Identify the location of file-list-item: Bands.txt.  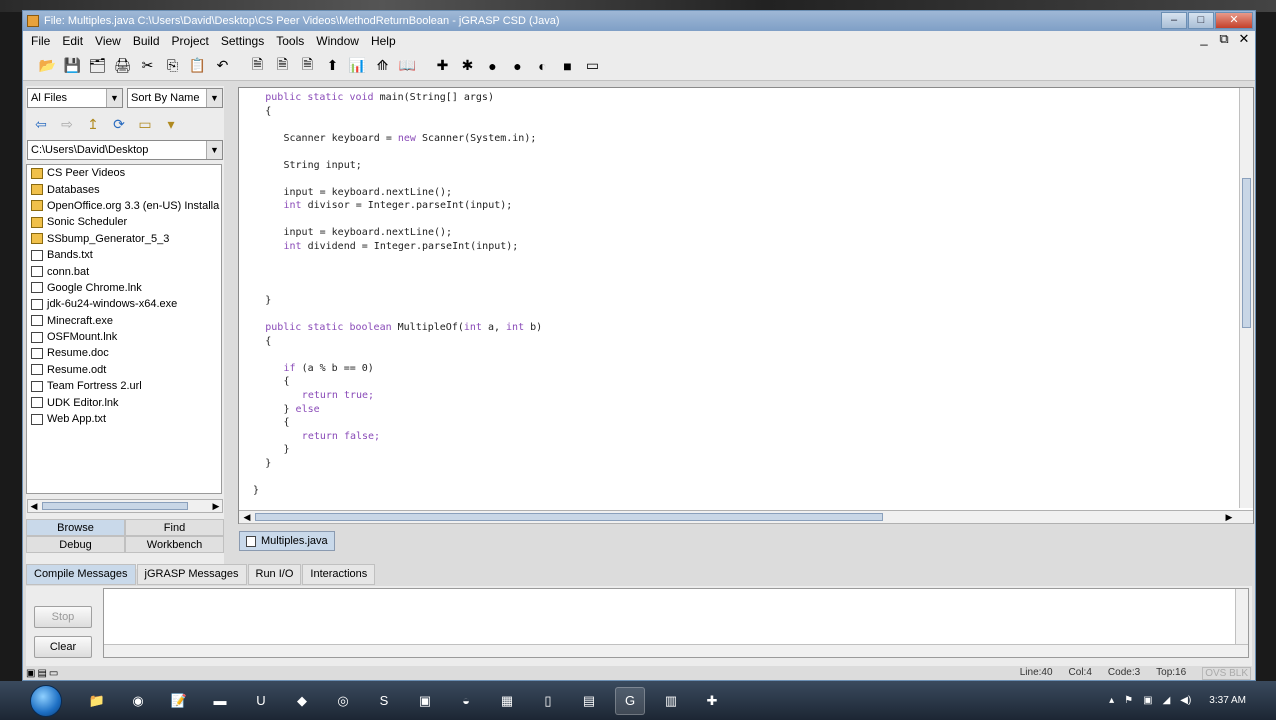
(124, 255).